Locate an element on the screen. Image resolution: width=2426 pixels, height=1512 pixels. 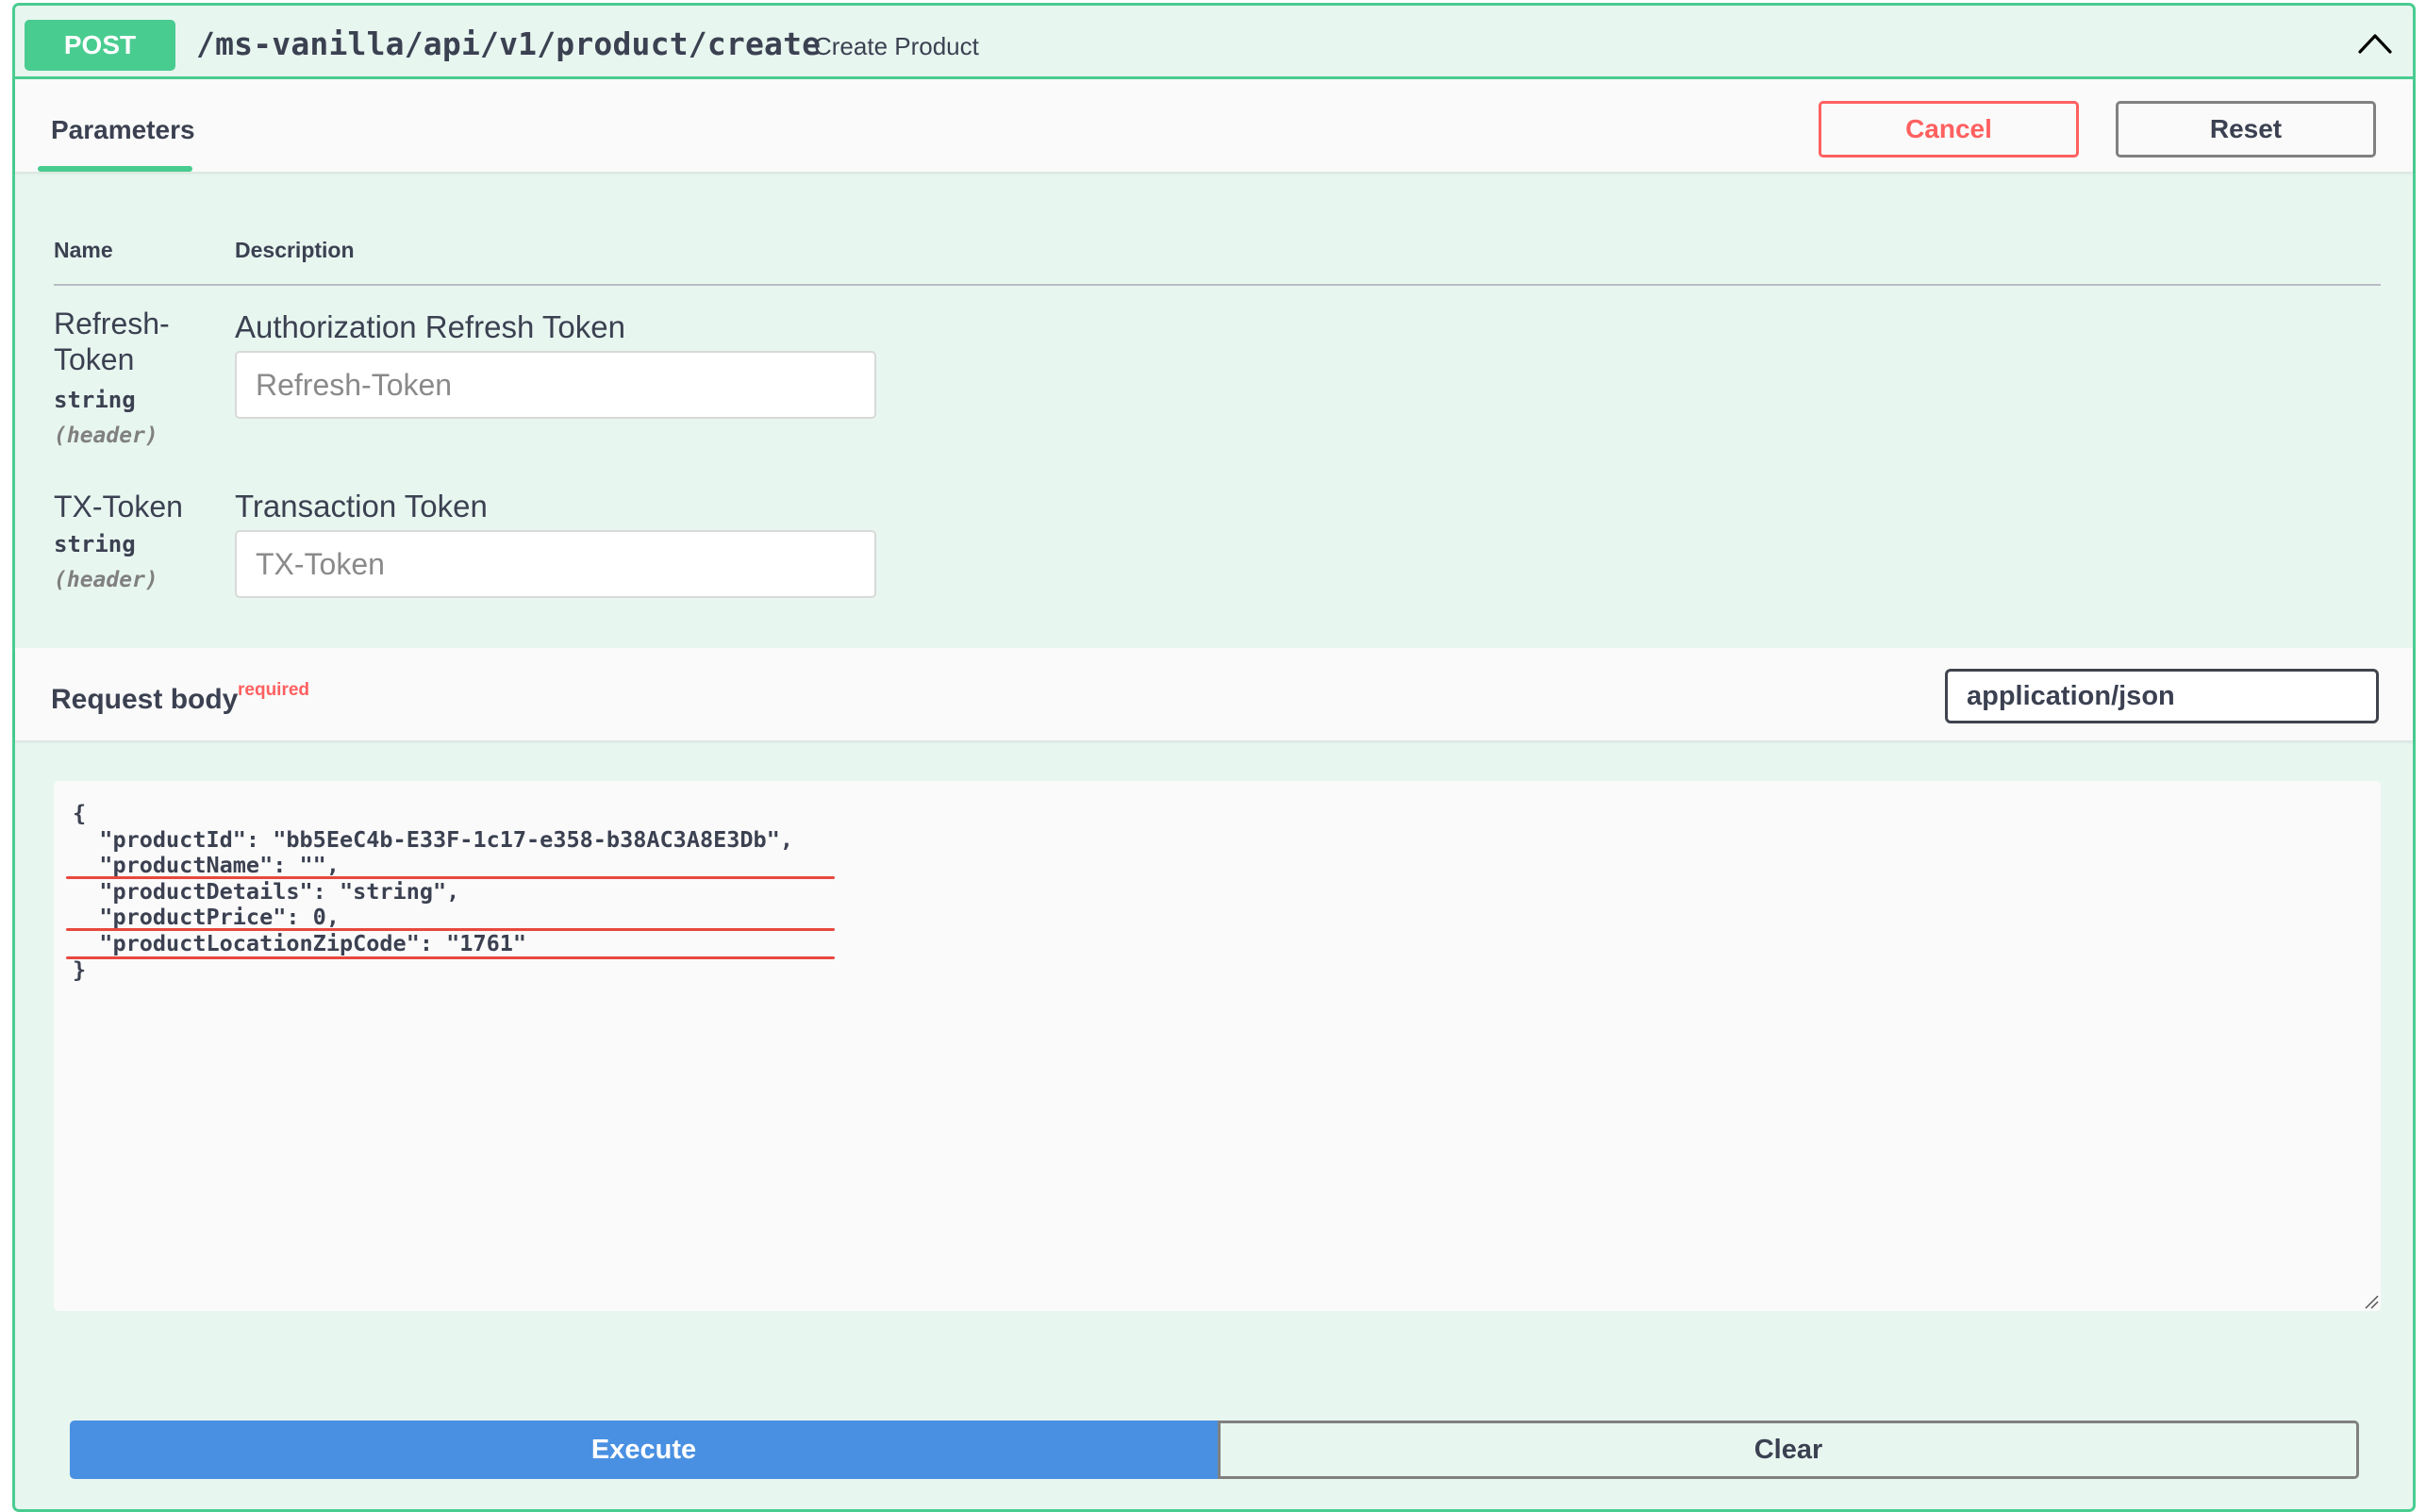
operation-summary-text: Create Product is located at coordinates (897, 46).